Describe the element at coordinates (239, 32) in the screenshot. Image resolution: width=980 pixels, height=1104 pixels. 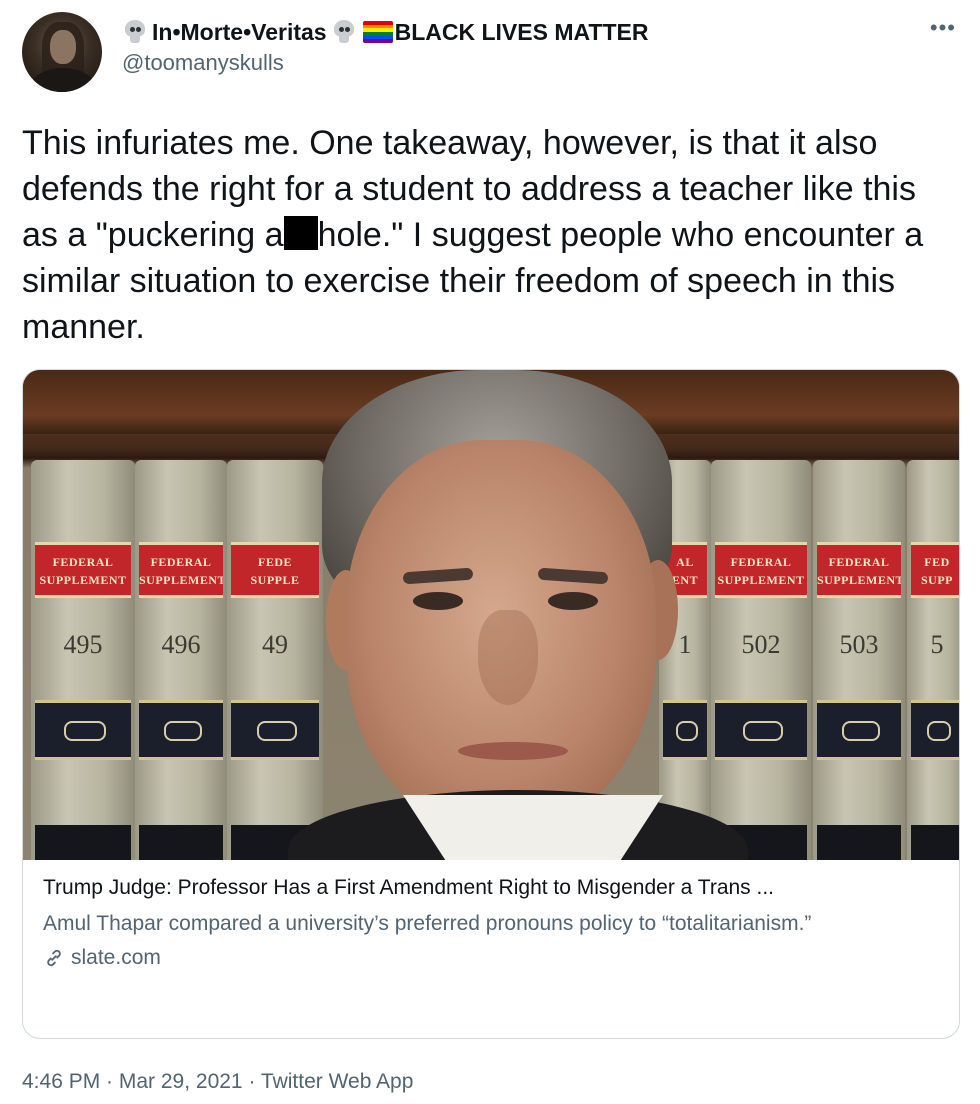
I see `display-name-text: In•Morte•Veritas` at that location.